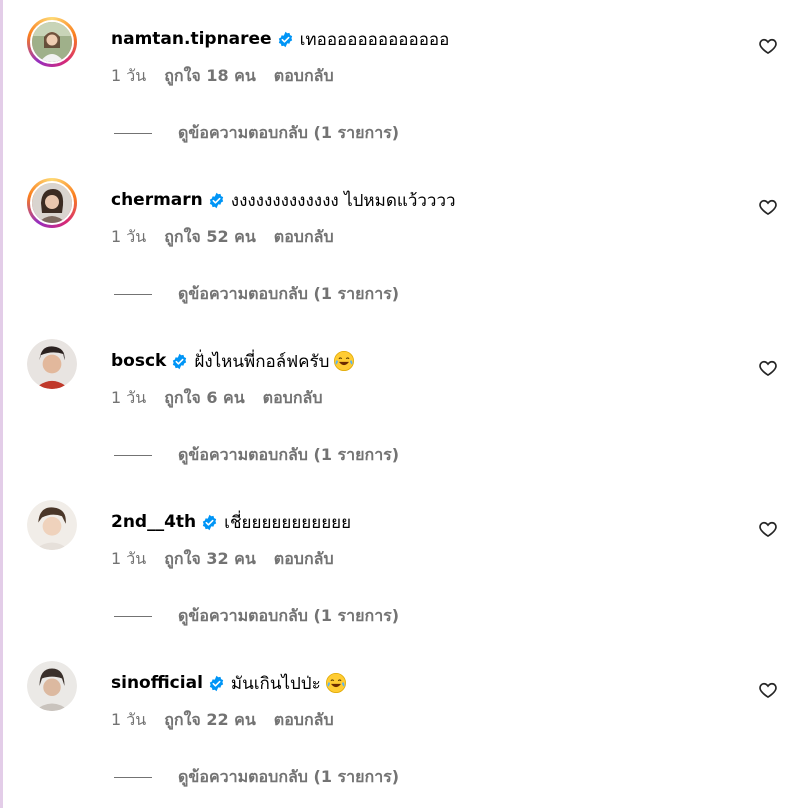 This screenshot has height=808, width=800. I want to click on username-link: sinofficial, so click(157, 683).